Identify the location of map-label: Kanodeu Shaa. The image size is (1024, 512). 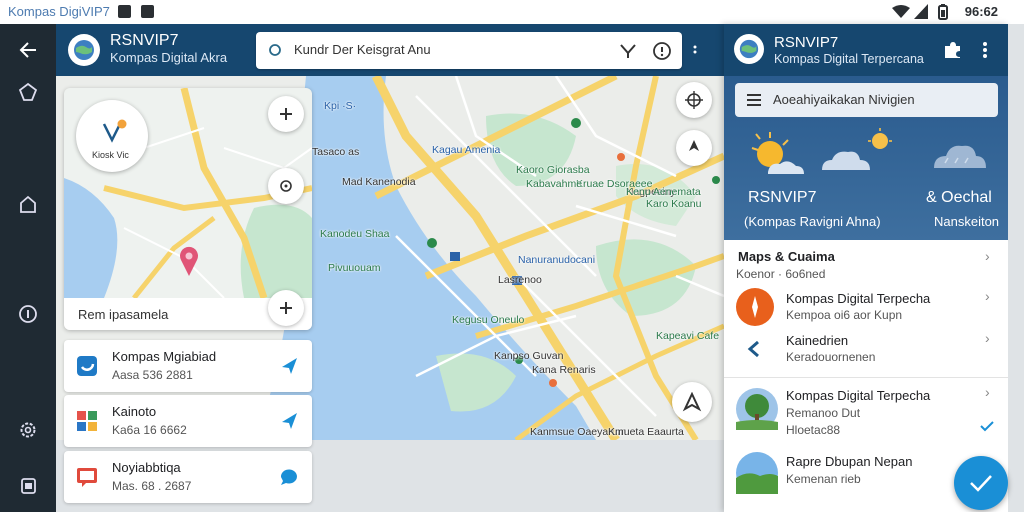
(355, 234).